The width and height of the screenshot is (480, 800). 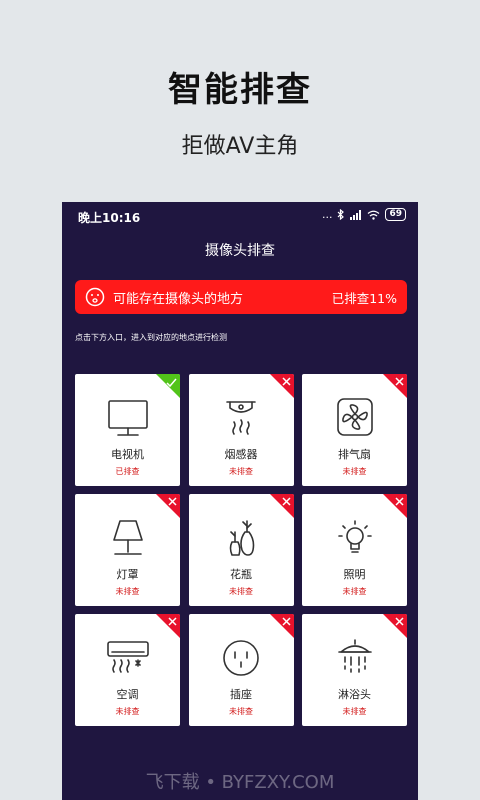 I want to click on socket-icon, so click(x=241, y=659).